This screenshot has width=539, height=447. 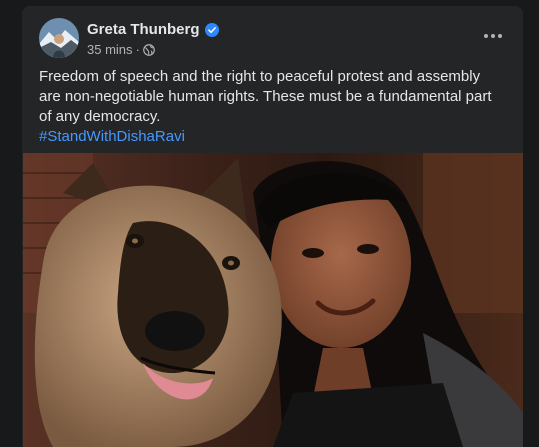 What do you see at coordinates (486, 36) in the screenshot?
I see `more-options-icon` at bounding box center [486, 36].